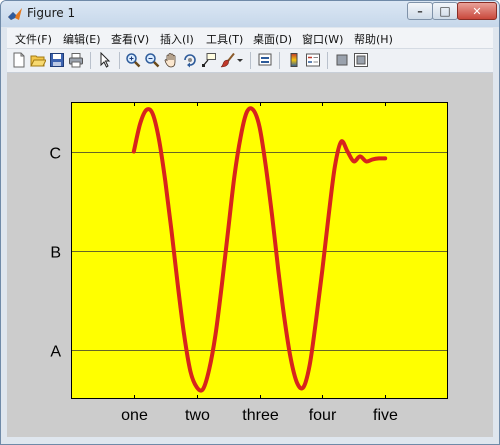  What do you see at coordinates (197, 415) in the screenshot?
I see `x-tick-label: two` at bounding box center [197, 415].